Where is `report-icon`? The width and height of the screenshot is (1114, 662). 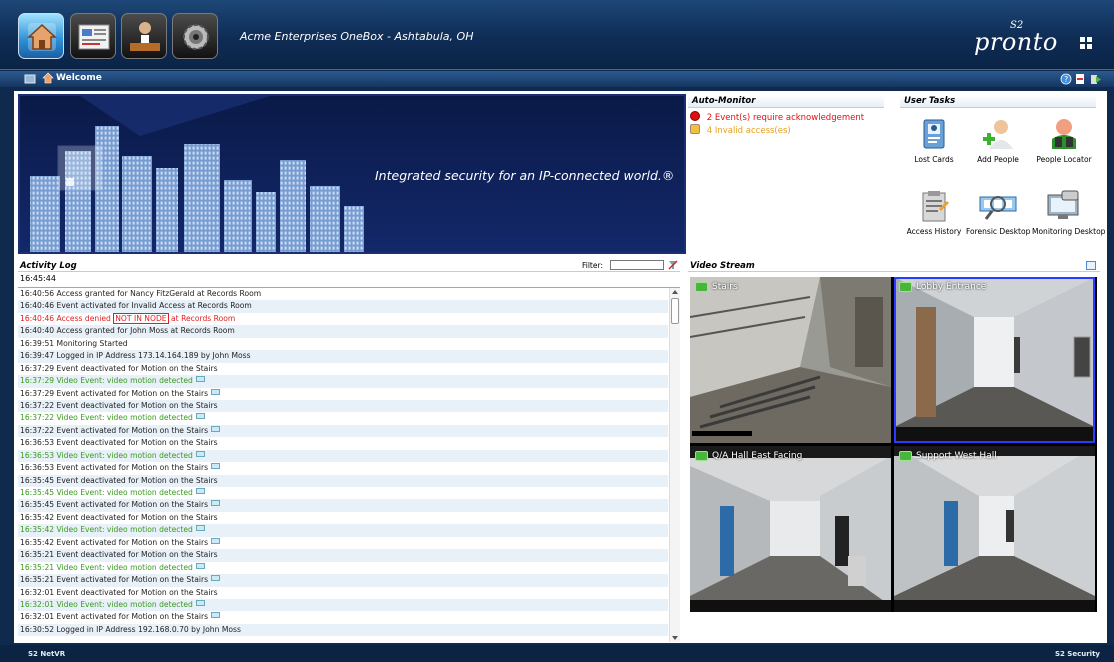 report-icon is located at coordinates (1080, 79).